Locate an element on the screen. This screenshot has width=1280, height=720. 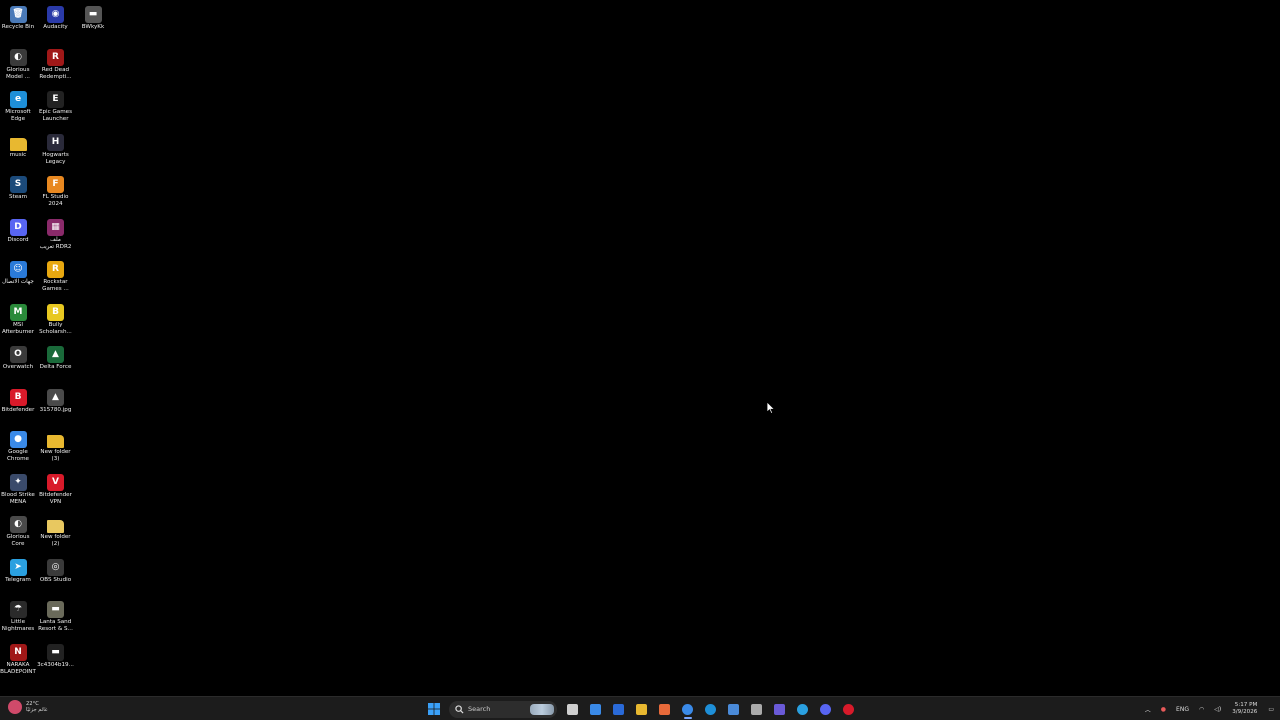
red-dead-redemption-icon: R is located at coordinates (55, 57).